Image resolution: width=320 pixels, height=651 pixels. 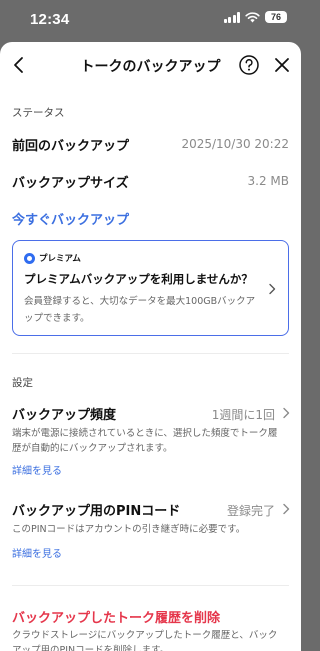 I want to click on backup-size-value: 3.2 MB, so click(x=268, y=181).